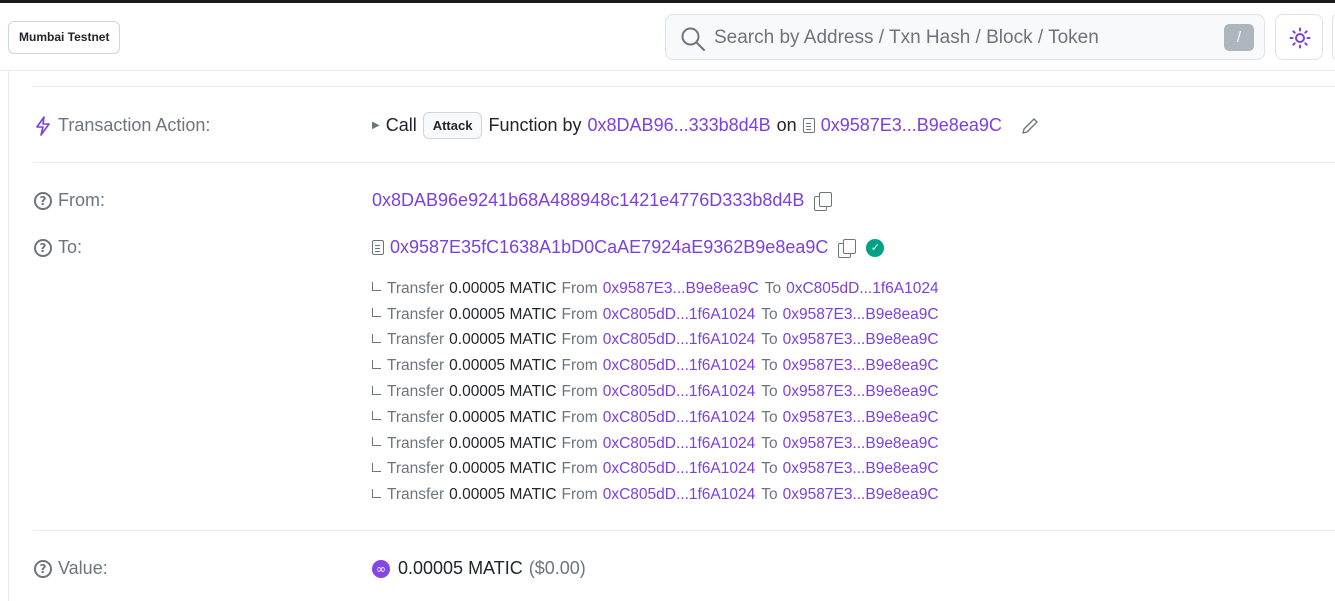  Describe the element at coordinates (460, 568) in the screenshot. I see `value-amount: 0.00005 MATIC` at that location.